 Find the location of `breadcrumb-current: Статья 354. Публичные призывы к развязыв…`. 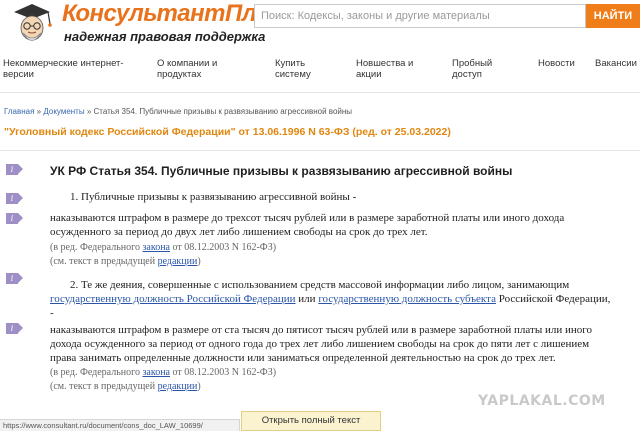

breadcrumb-current: Статья 354. Публичные призывы к развязыв… is located at coordinates (223, 111).